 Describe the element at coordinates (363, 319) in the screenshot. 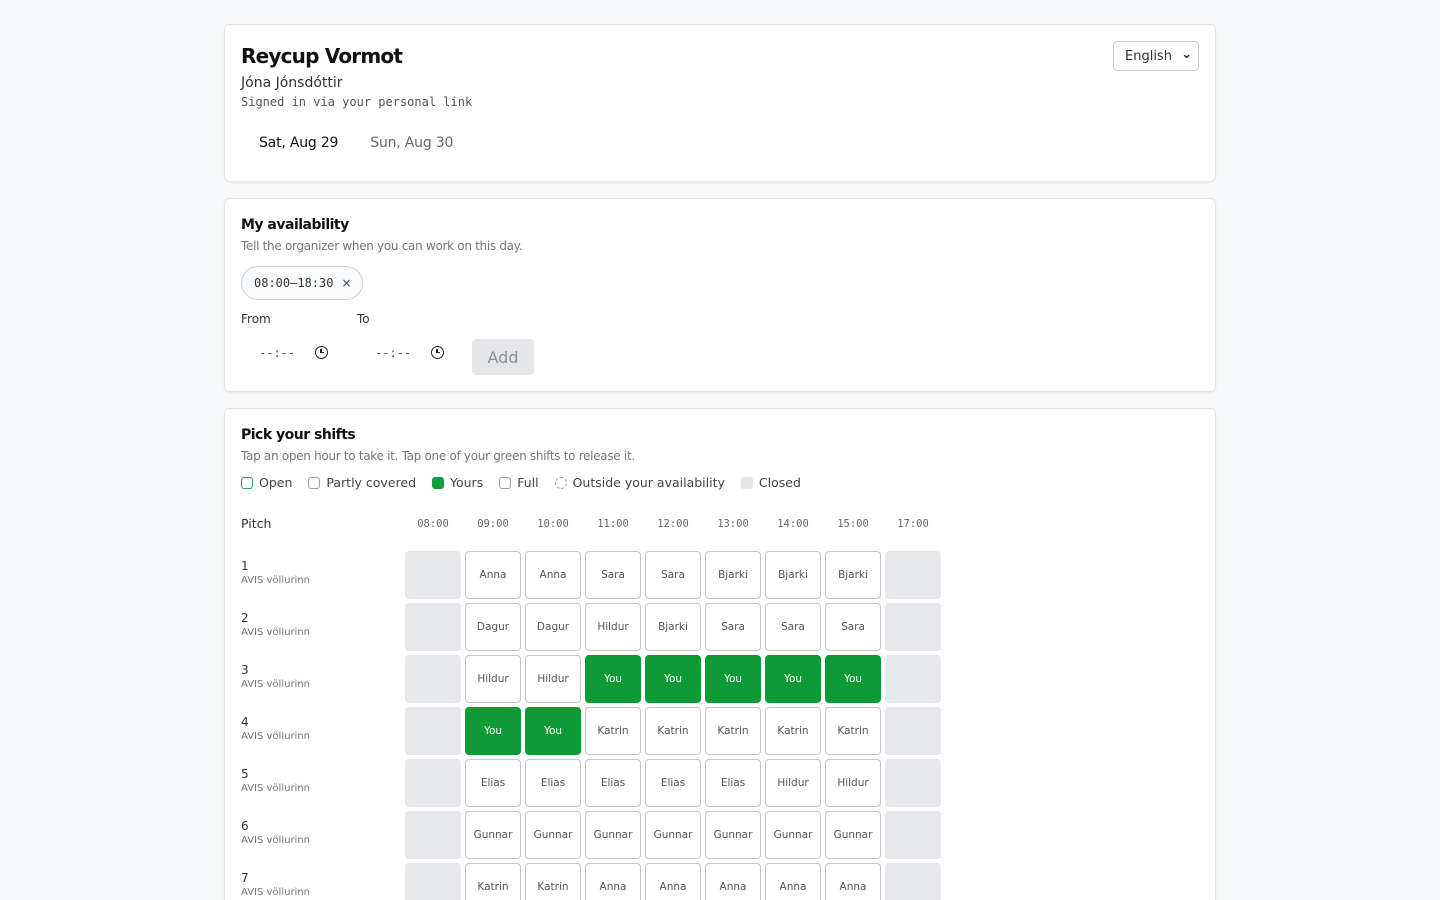

I see `to-label: To` at that location.